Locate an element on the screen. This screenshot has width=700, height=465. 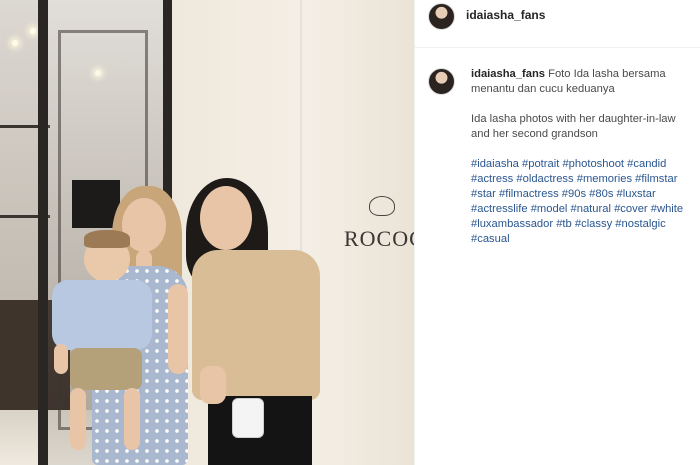
hashtag-link: #idaiasha is located at coordinates (495, 164).